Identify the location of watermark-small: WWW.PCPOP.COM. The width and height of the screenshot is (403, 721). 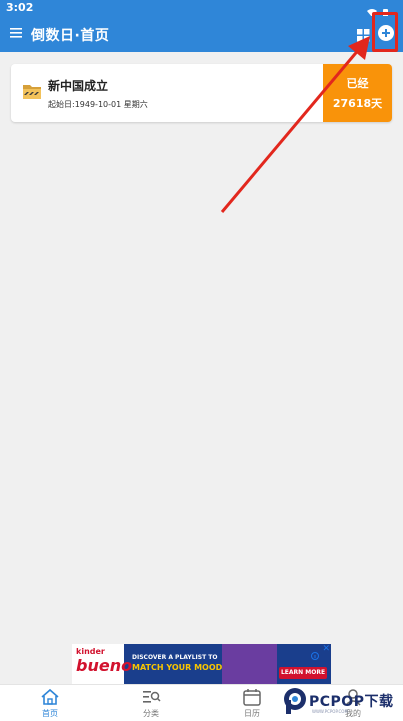
(330, 711).